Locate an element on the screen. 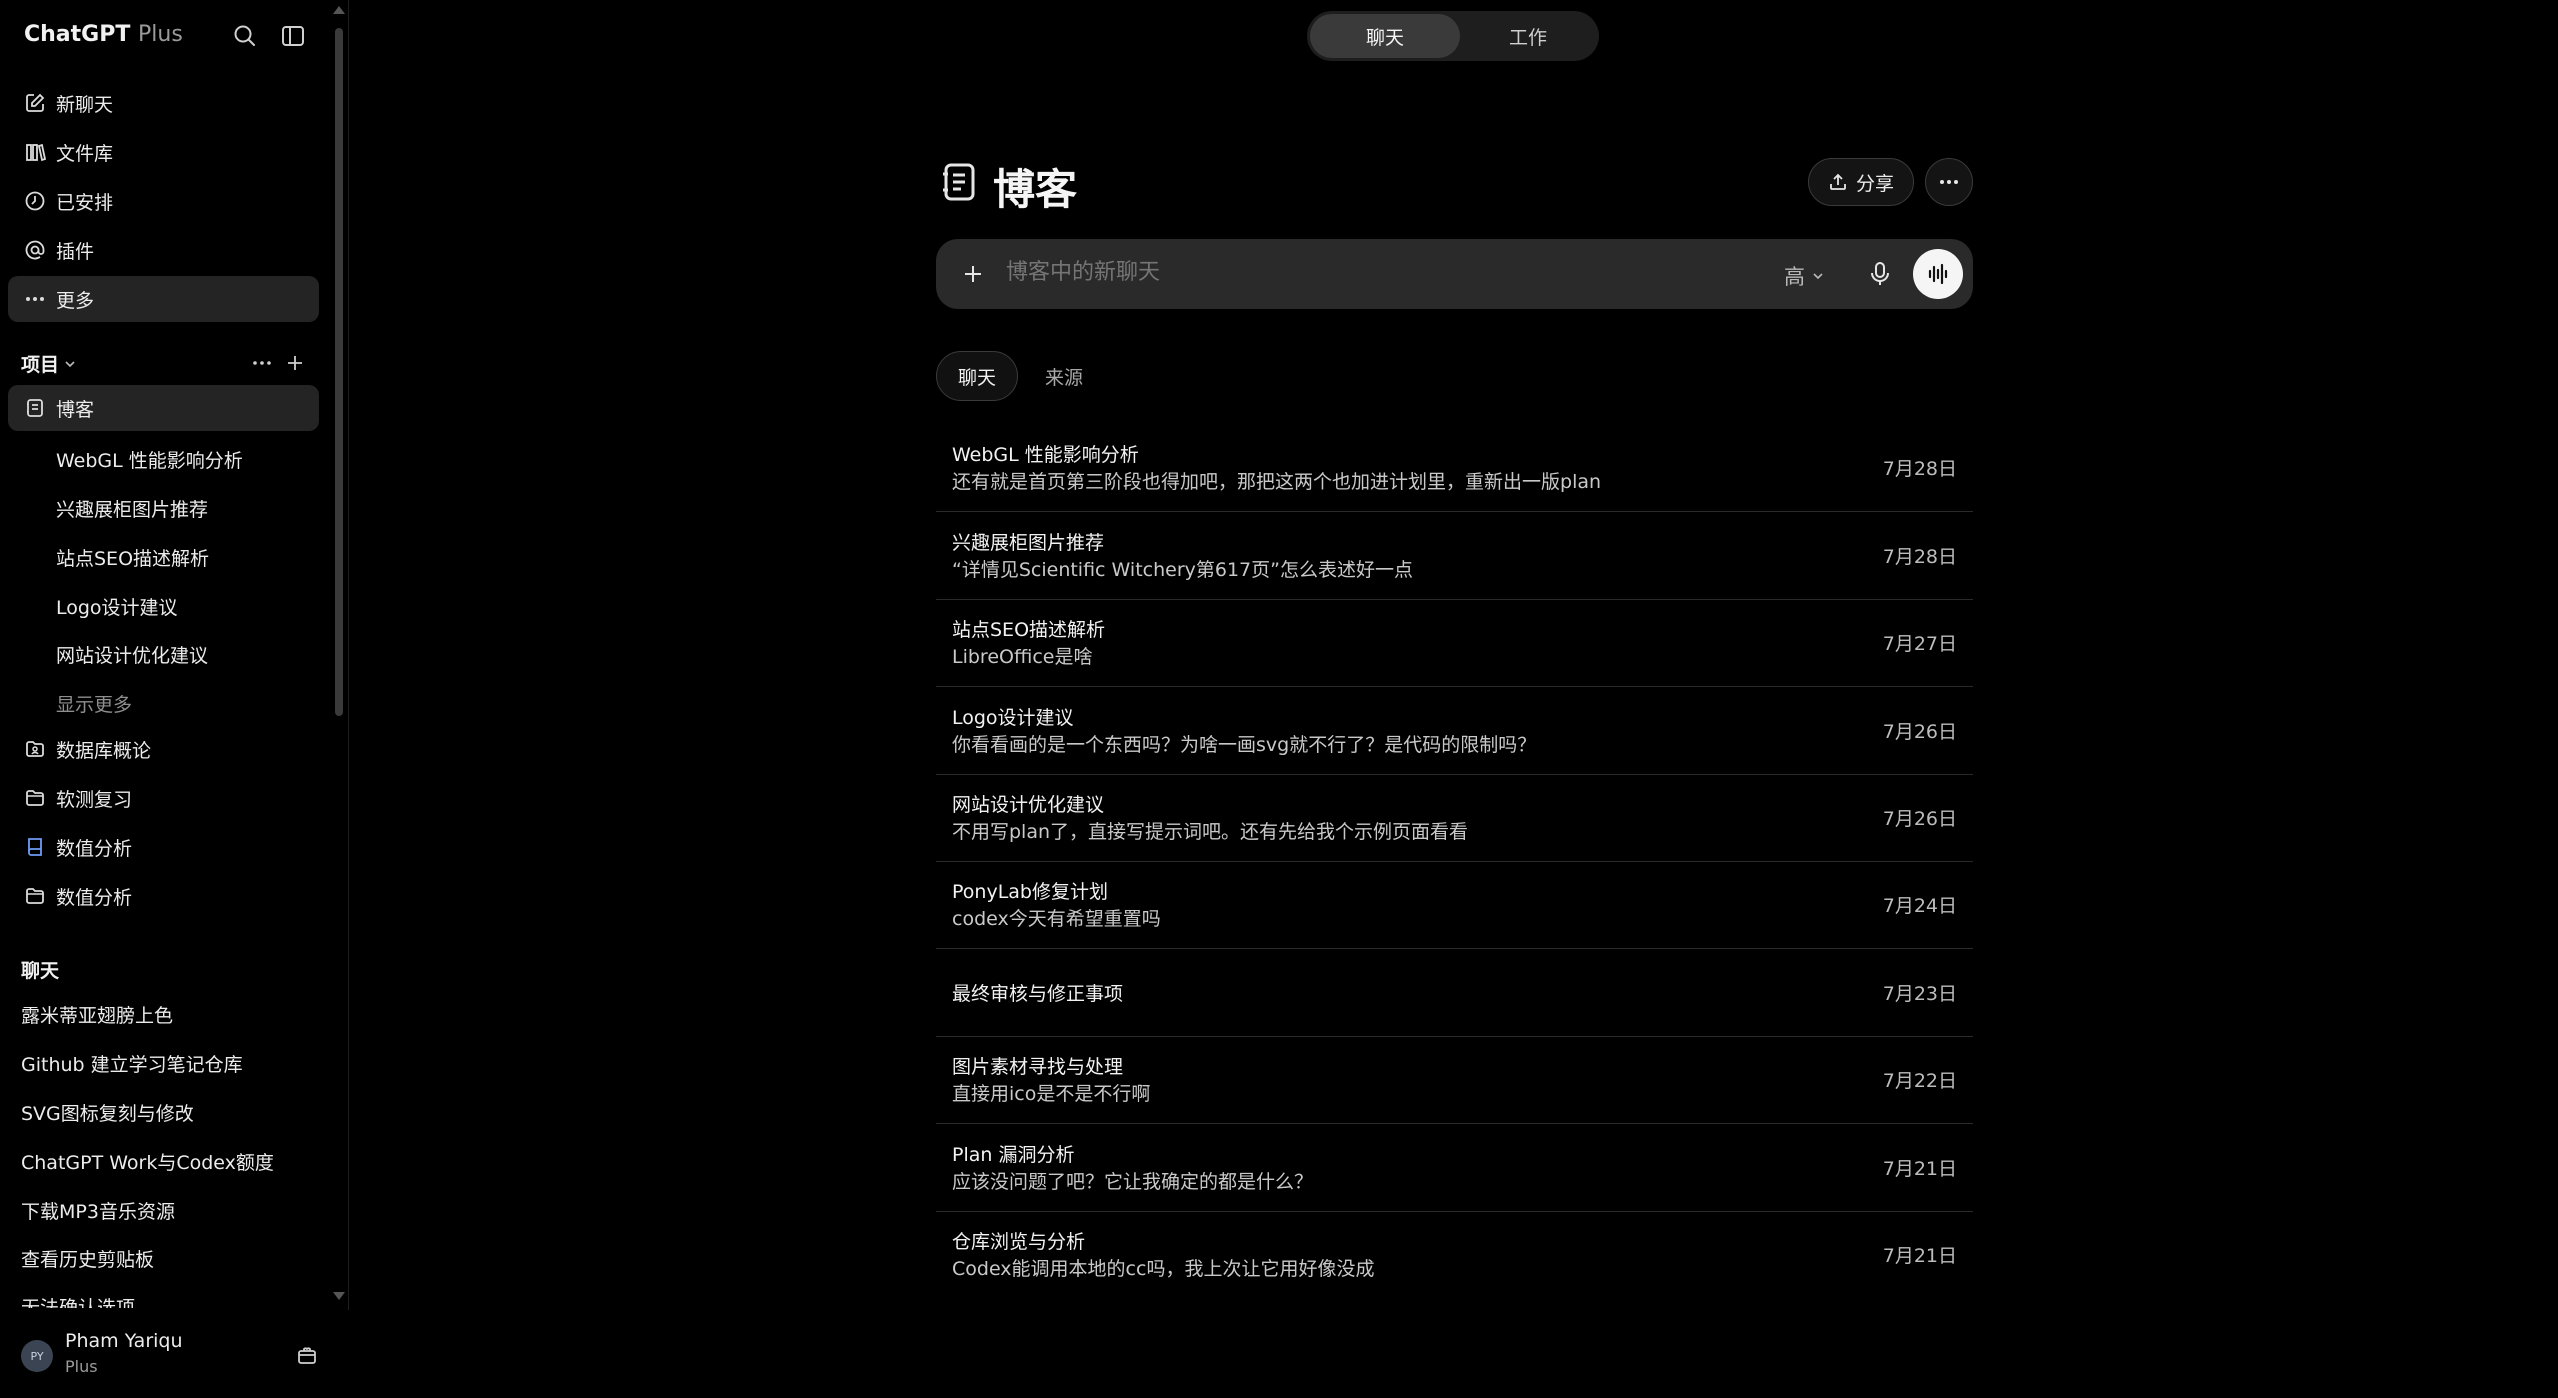  scroll-down-arrow is located at coordinates (339, 1296).